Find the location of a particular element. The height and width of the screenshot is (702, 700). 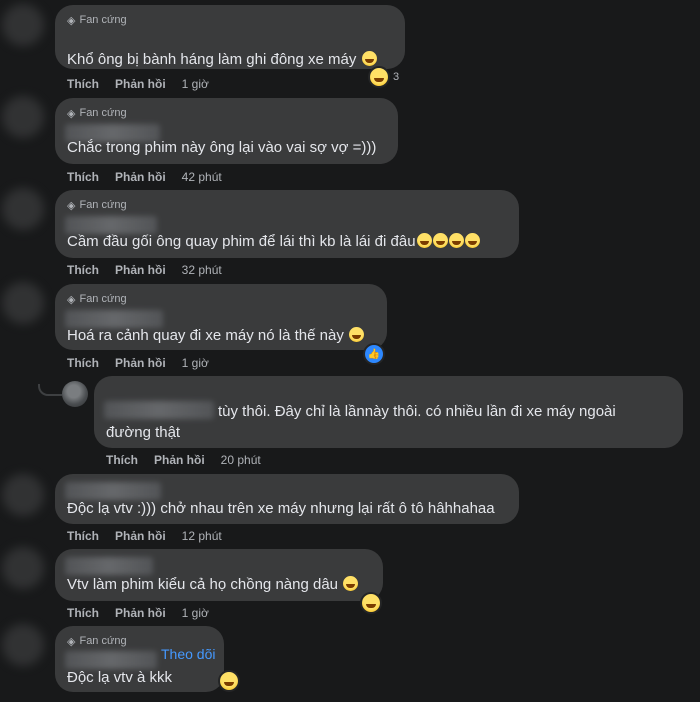

comment-actions: Thích Phản hồi 12 phút is located at coordinates (144, 536).